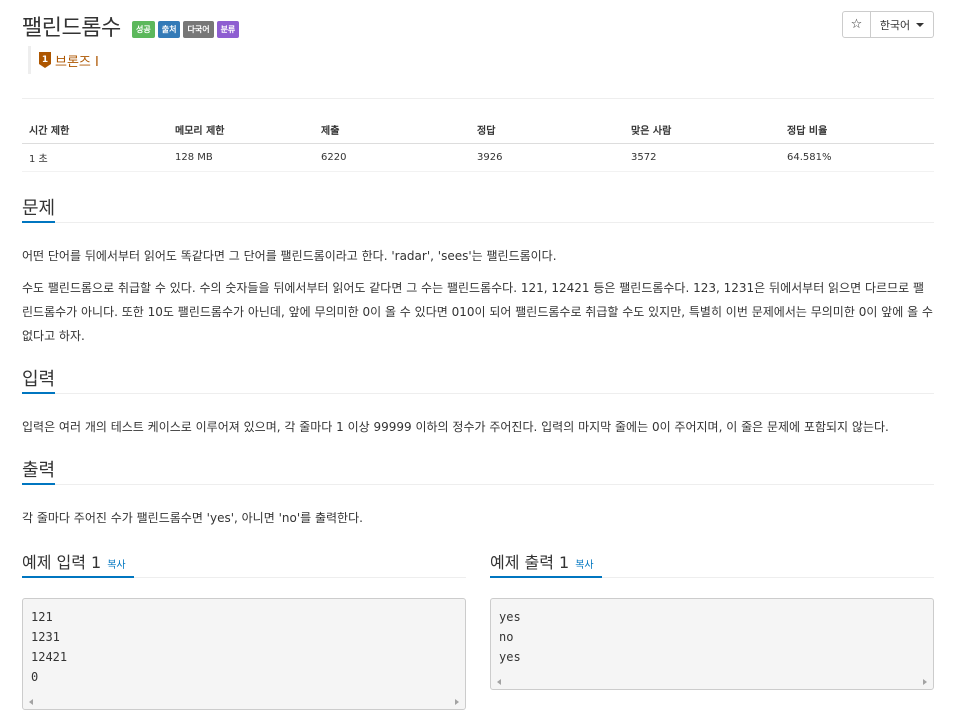 Image resolution: width=968 pixels, height=718 pixels. I want to click on time-limit-value: 1 초, so click(95, 157).